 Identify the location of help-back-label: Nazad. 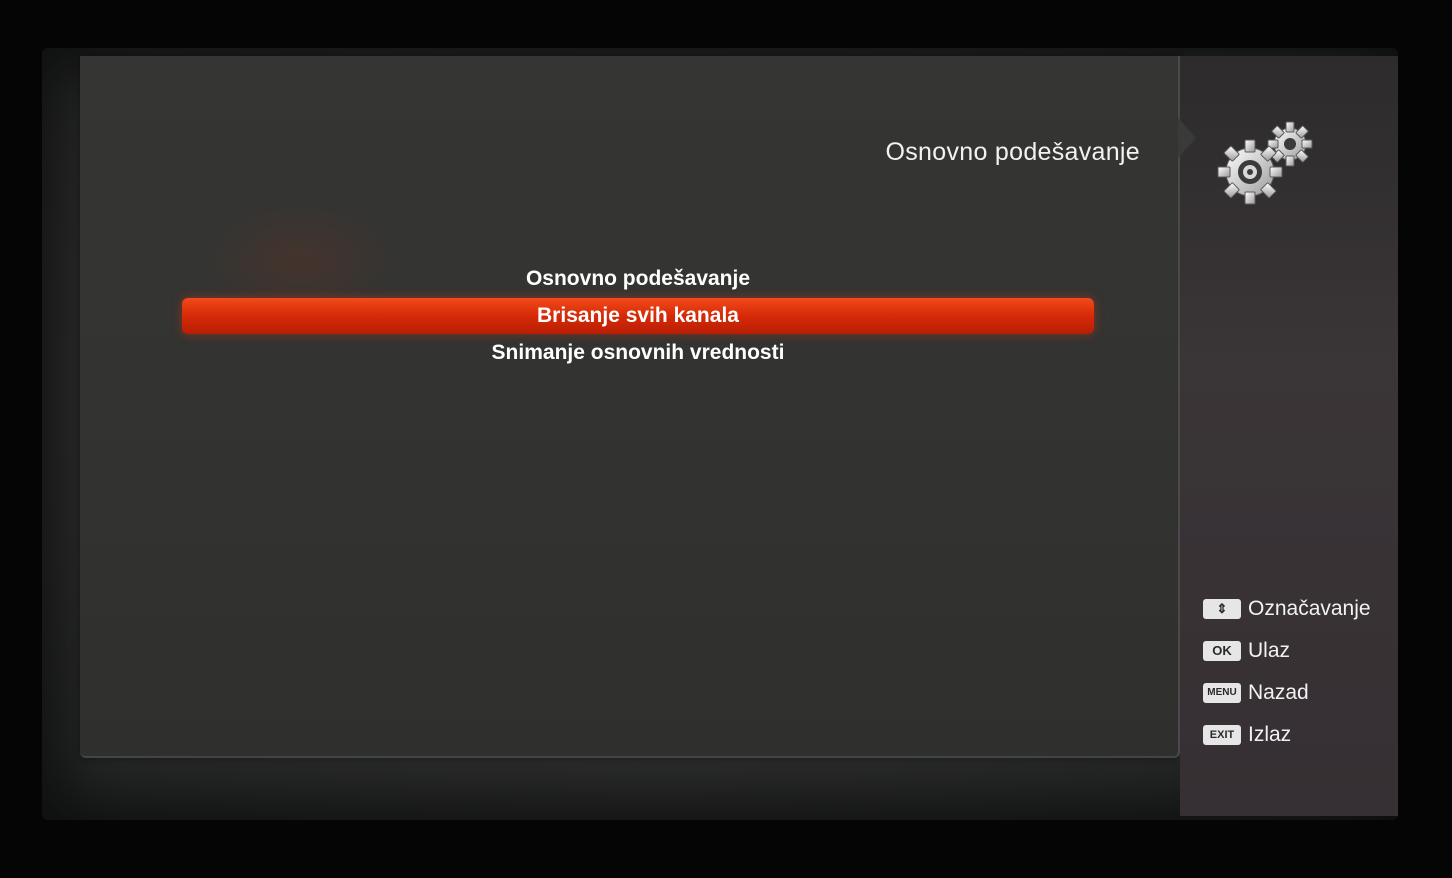
(1278, 692).